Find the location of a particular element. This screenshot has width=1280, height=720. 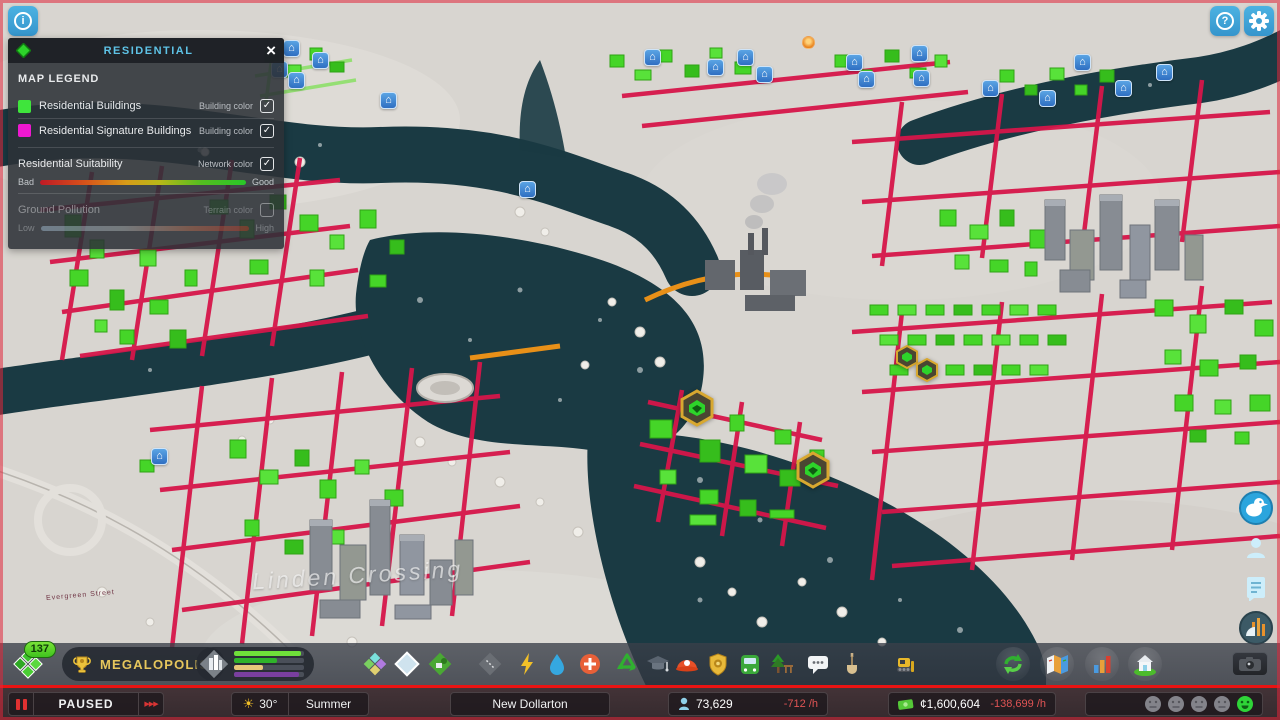

season-label: Summer is located at coordinates (328, 704).